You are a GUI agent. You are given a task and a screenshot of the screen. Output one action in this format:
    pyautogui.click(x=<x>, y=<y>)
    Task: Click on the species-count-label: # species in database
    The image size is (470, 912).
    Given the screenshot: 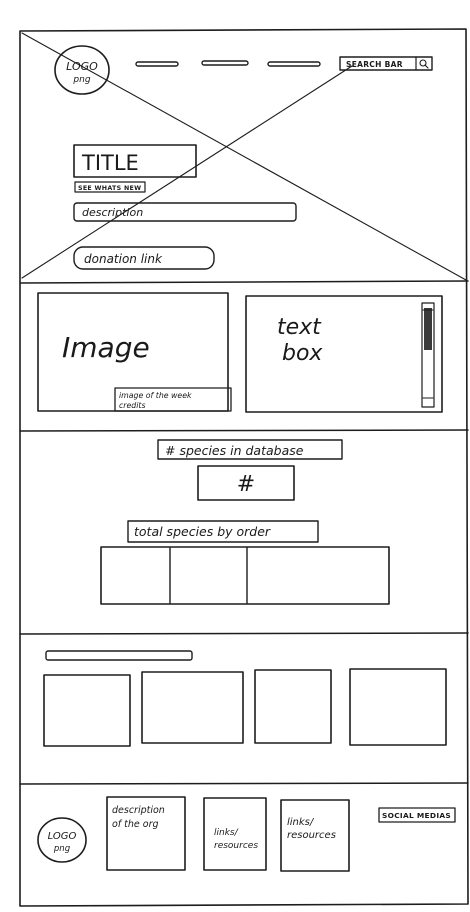 What is the action you would take?
    pyautogui.click(x=250, y=449)
    